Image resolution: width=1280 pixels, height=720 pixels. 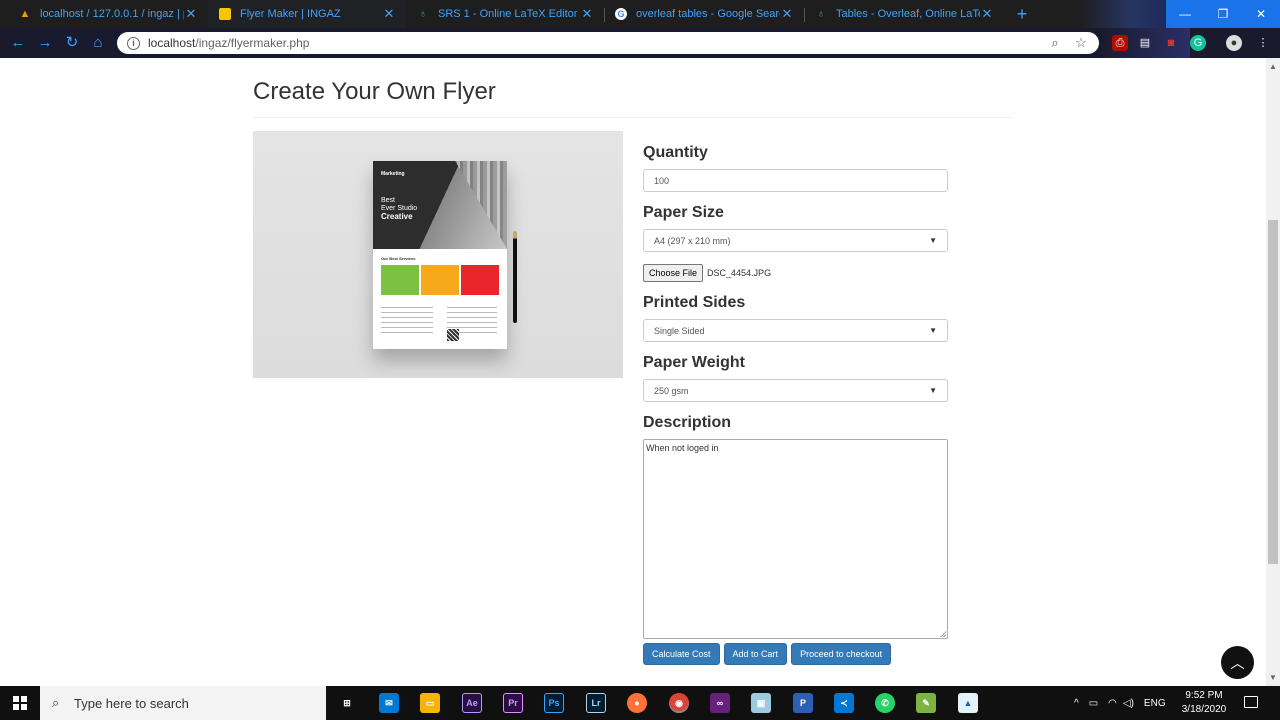 I want to click on battery-icon: ▭, so click(x=1093, y=703).